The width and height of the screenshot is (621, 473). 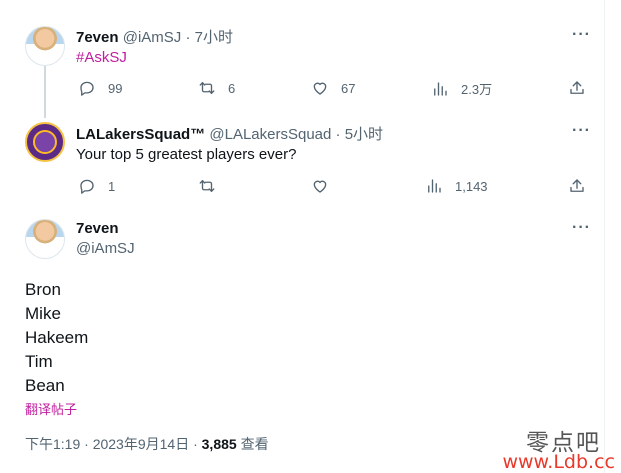 I want to click on tweet1-retweet-count: 6, so click(x=232, y=88).